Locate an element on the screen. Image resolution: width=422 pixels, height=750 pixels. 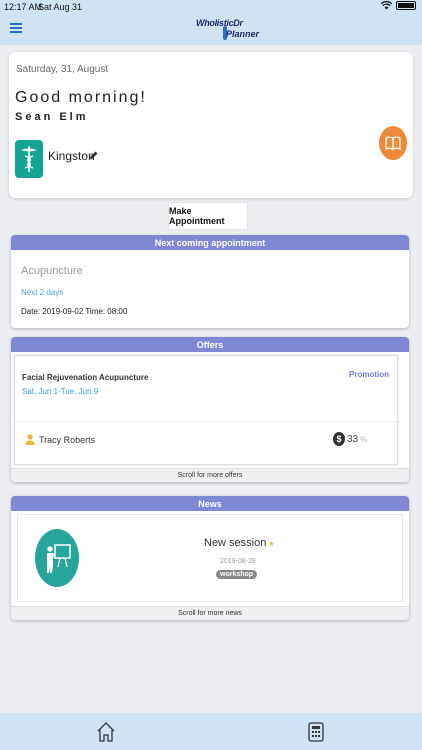
news-card: New session ★ 2019-08-28 workshop is located at coordinates (210, 558).